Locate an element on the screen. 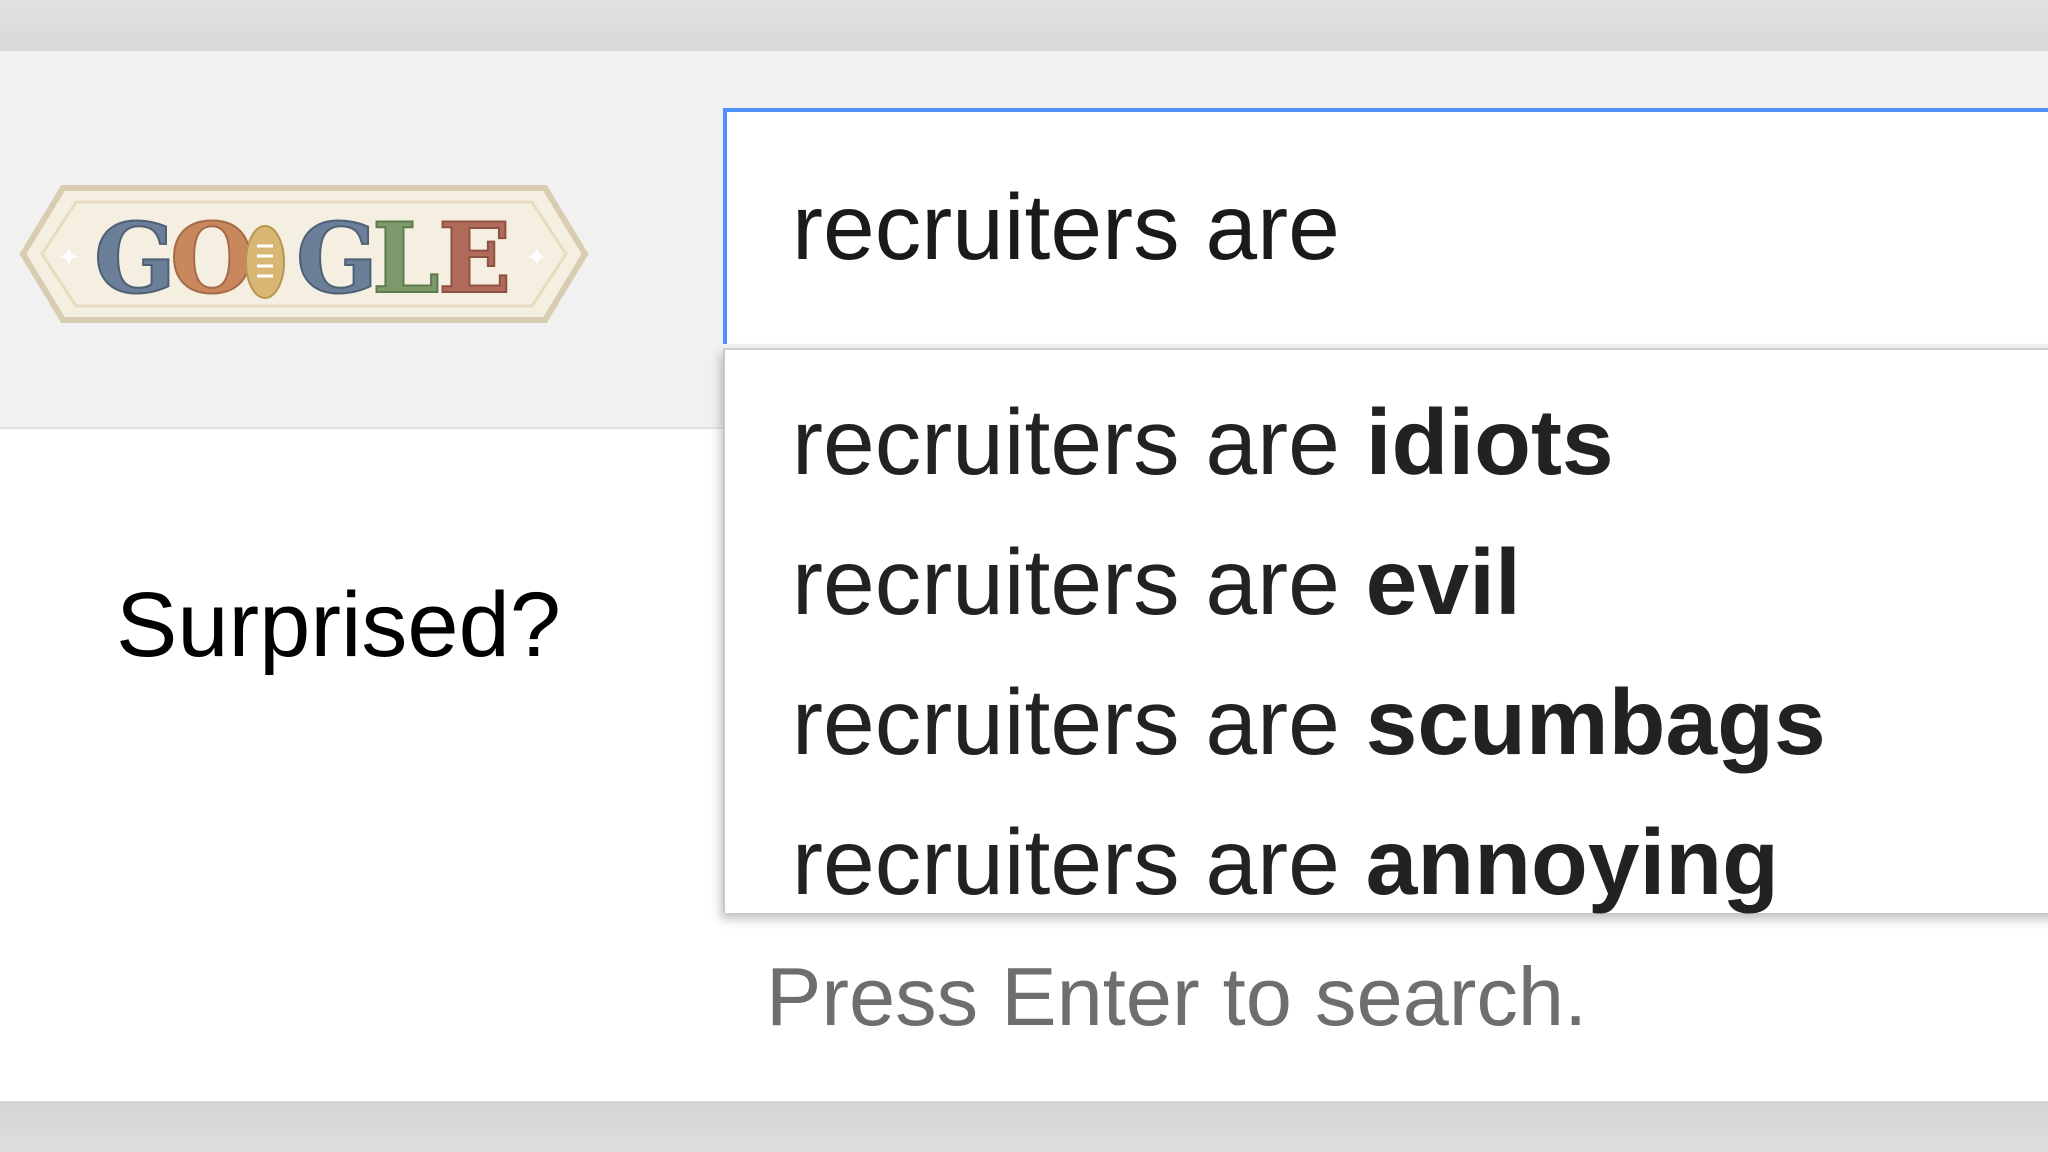 The height and width of the screenshot is (1152, 2048). suggestion-item: recruiters are annoying is located at coordinates (1285, 862).